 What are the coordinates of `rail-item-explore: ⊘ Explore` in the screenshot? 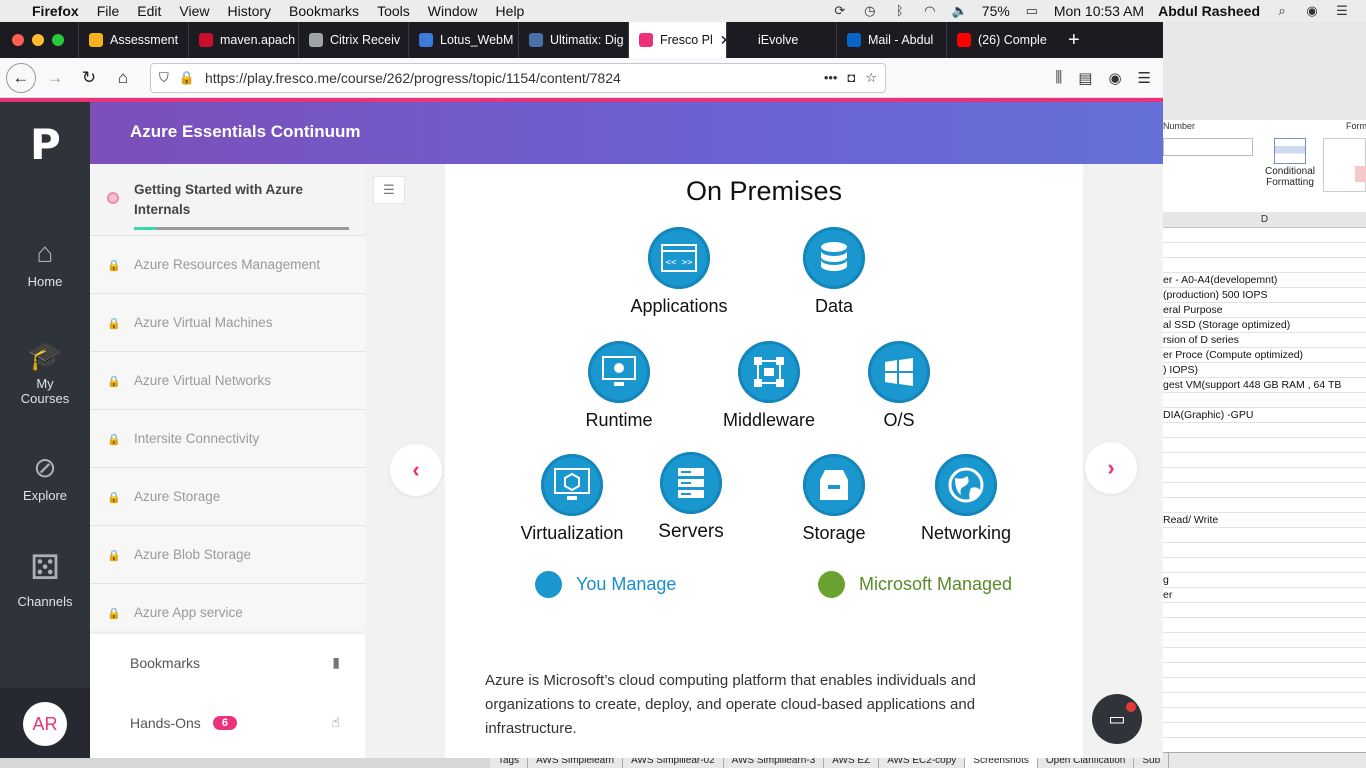 It's located at (45, 477).